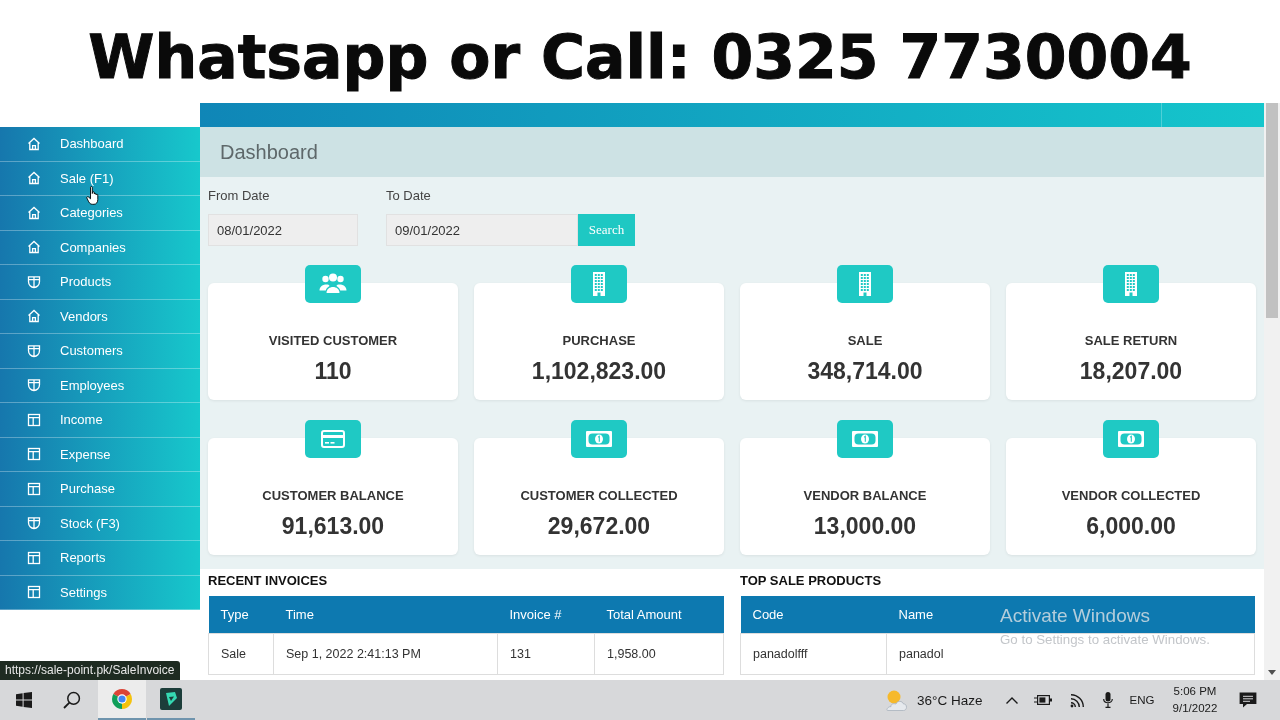 Image resolution: width=1280 pixels, height=720 pixels. Describe the element at coordinates (599, 496) in the screenshot. I see `stat-title: CUSTOMER COLLECTED` at that location.